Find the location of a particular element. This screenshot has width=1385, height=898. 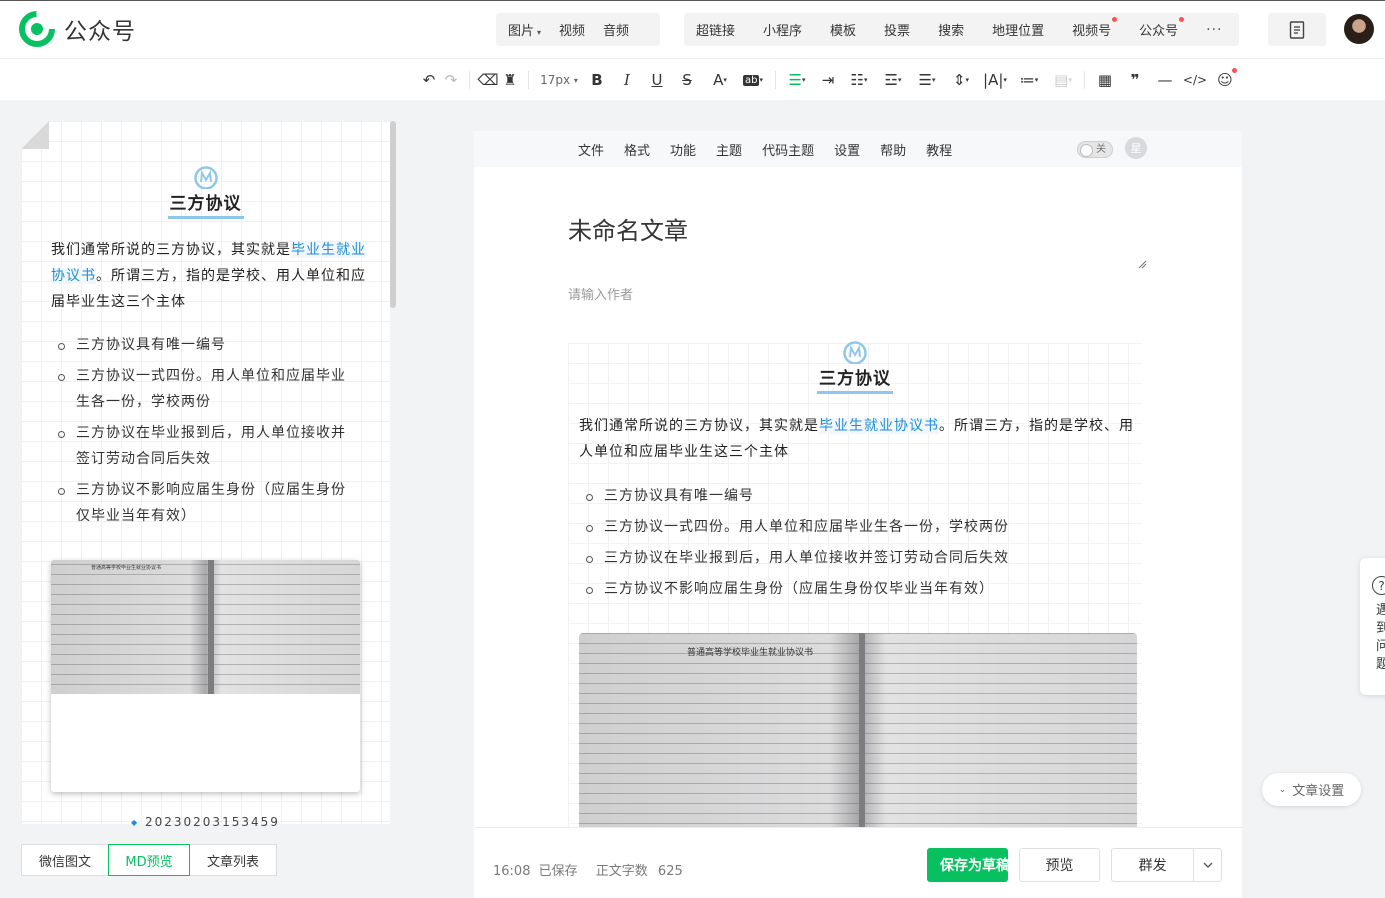

preview-heading: 三方协议 is located at coordinates (205, 204).